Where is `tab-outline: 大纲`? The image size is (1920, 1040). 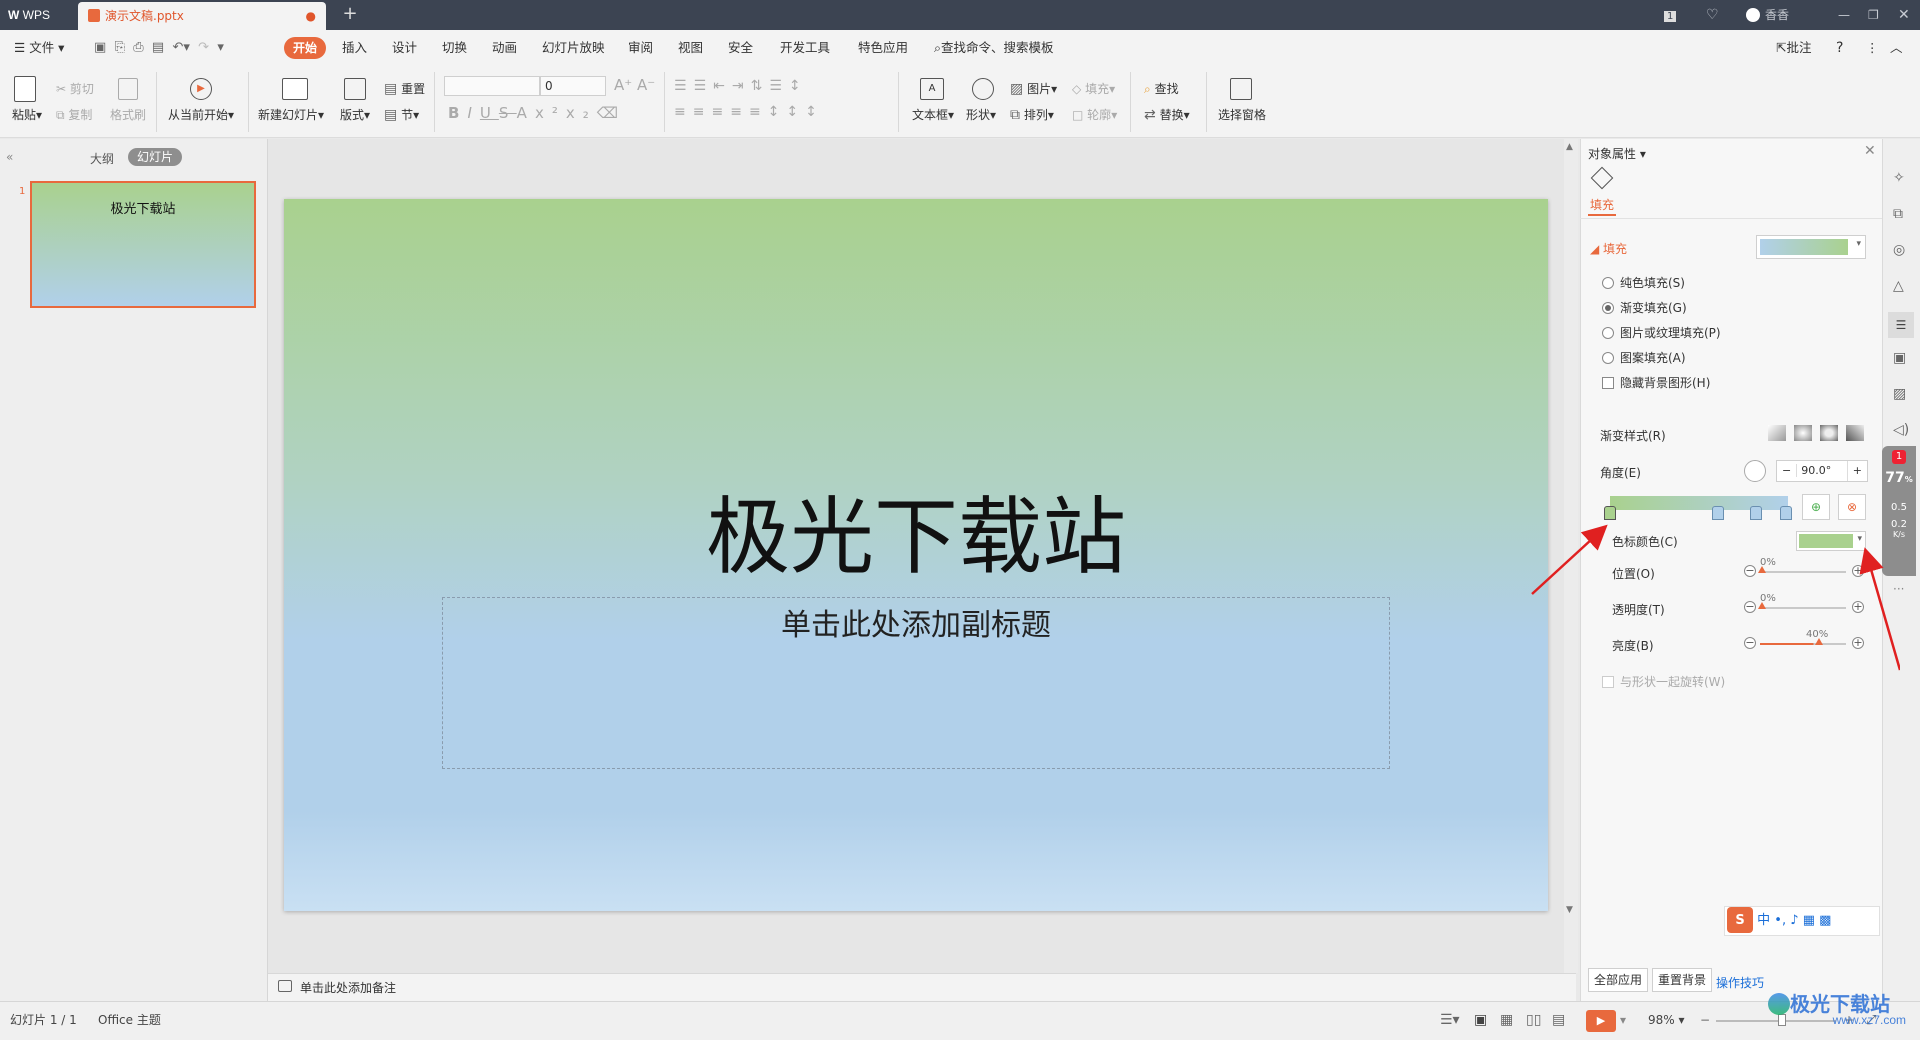 tab-outline: 大纲 is located at coordinates (102, 158).